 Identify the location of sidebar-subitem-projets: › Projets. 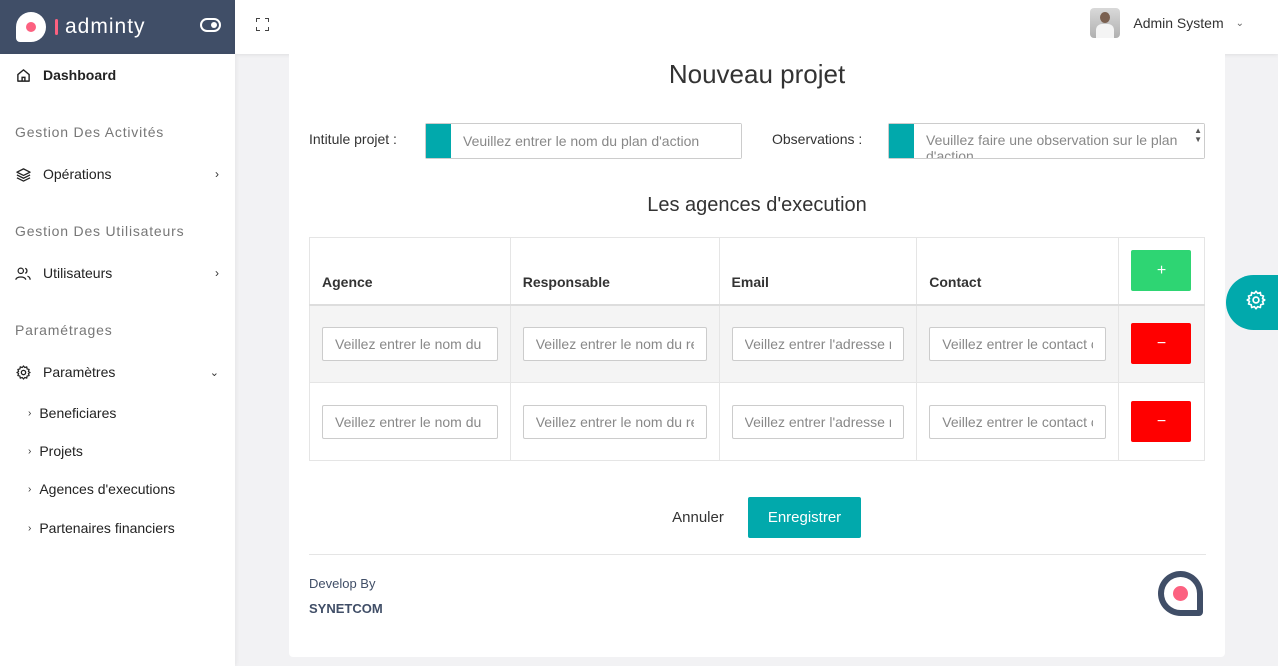
(55, 451).